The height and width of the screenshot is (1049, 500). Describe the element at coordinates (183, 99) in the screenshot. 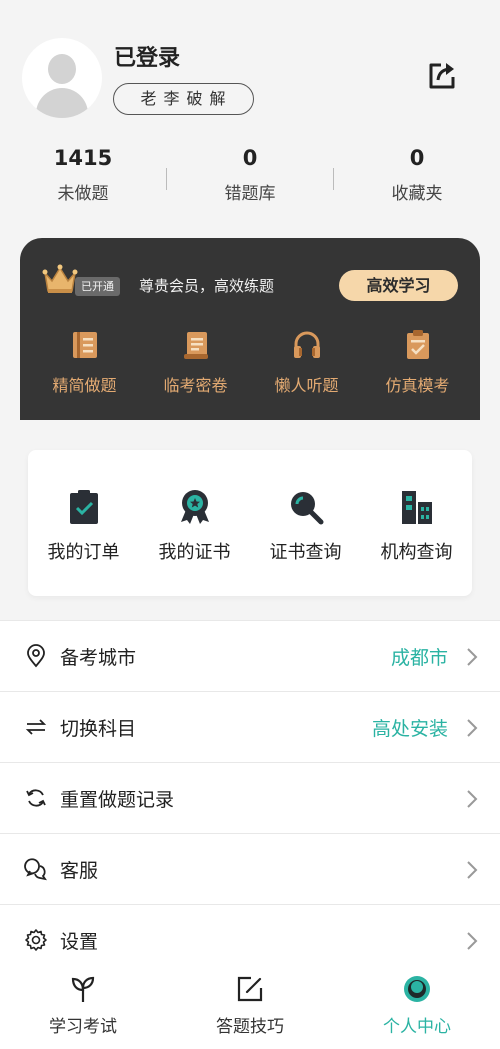

I see `nickname-pill: 老李破解` at that location.